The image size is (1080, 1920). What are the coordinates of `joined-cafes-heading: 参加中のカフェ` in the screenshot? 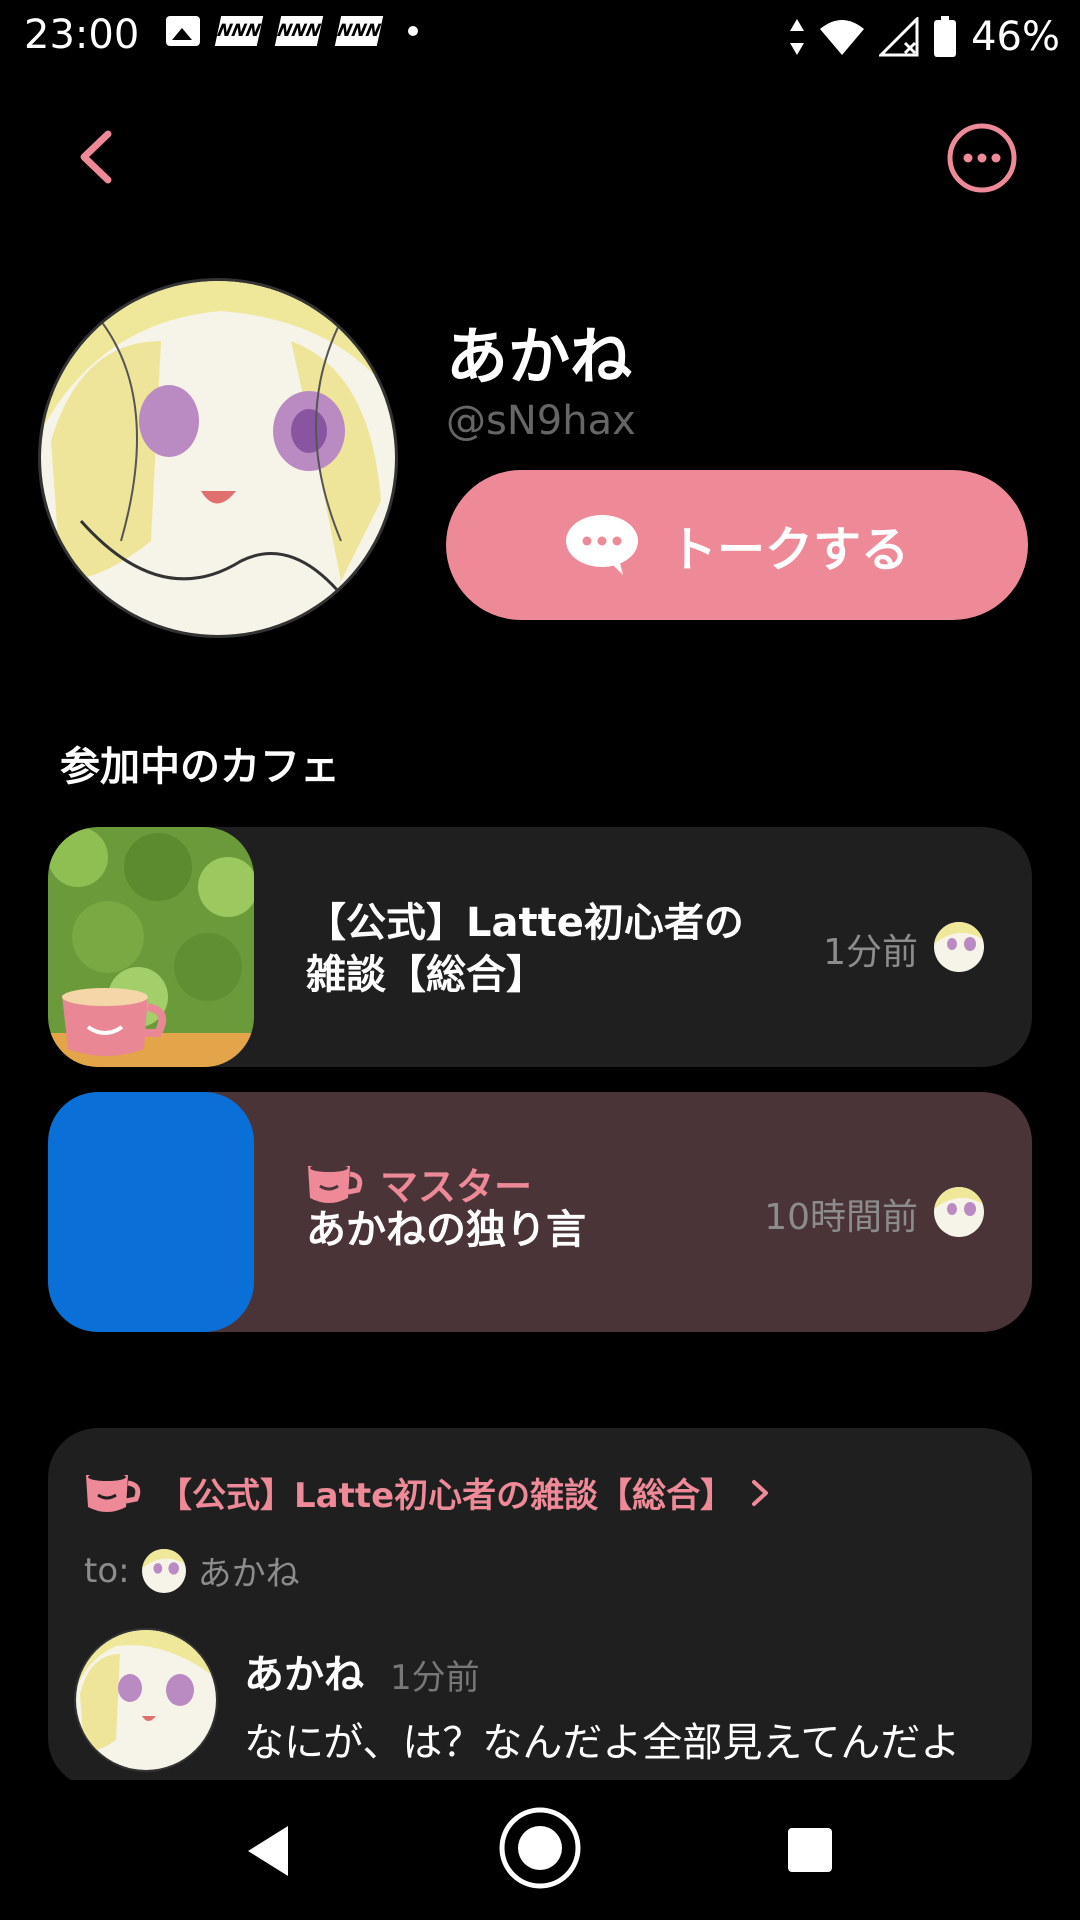 It's located at (200, 767).